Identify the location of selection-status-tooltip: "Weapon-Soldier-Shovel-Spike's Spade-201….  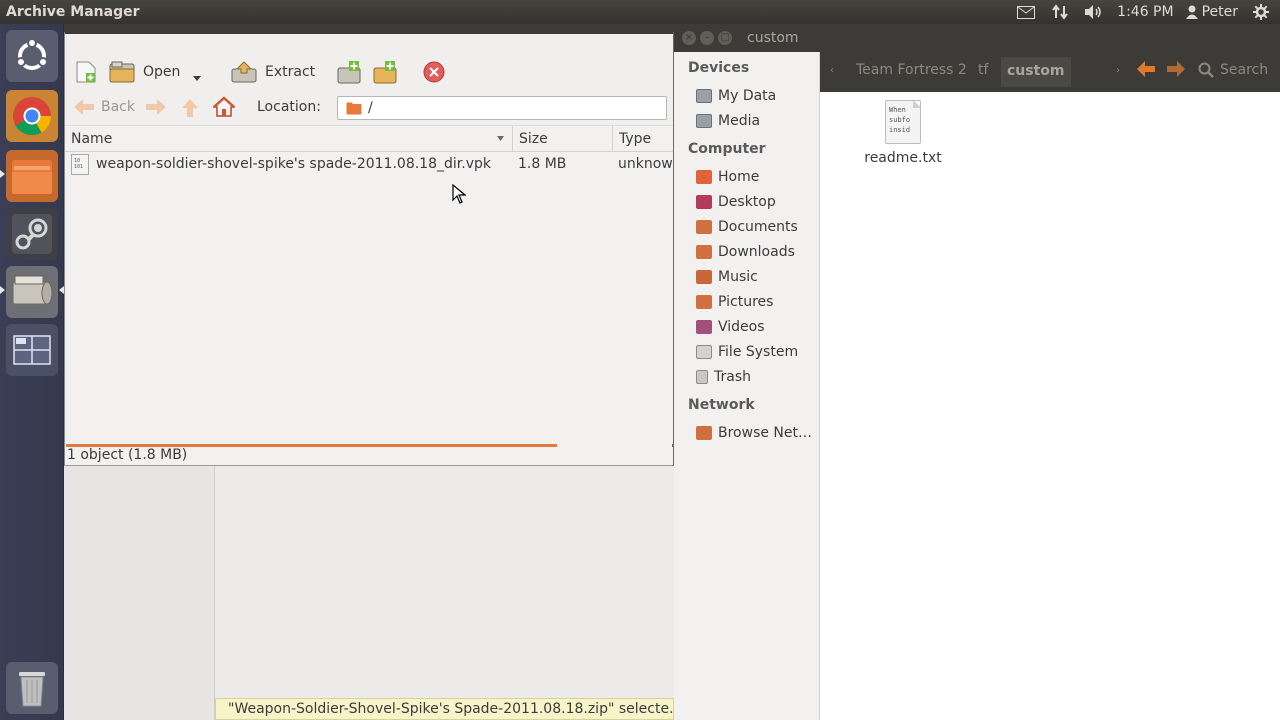
(444, 709).